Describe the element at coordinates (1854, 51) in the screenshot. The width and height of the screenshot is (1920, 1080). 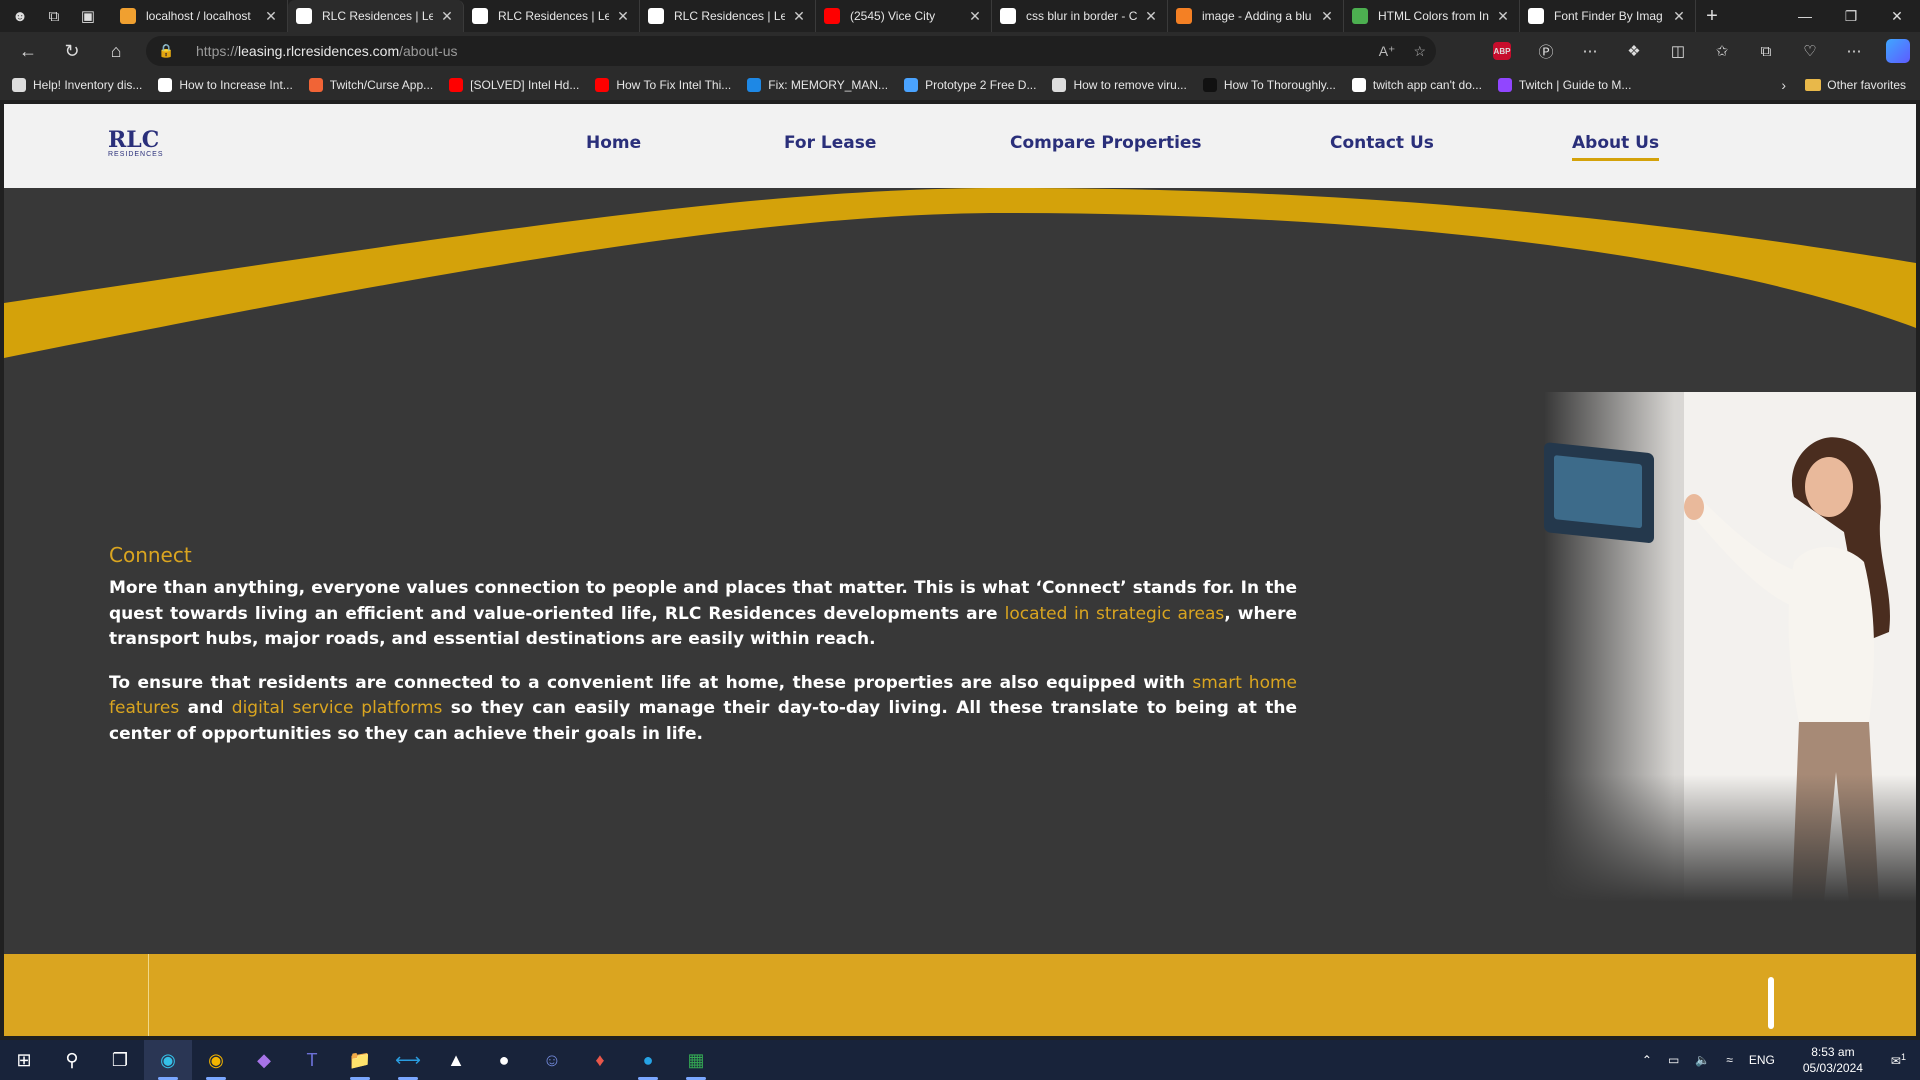
I see `settings-more-icon: ⋯` at that location.